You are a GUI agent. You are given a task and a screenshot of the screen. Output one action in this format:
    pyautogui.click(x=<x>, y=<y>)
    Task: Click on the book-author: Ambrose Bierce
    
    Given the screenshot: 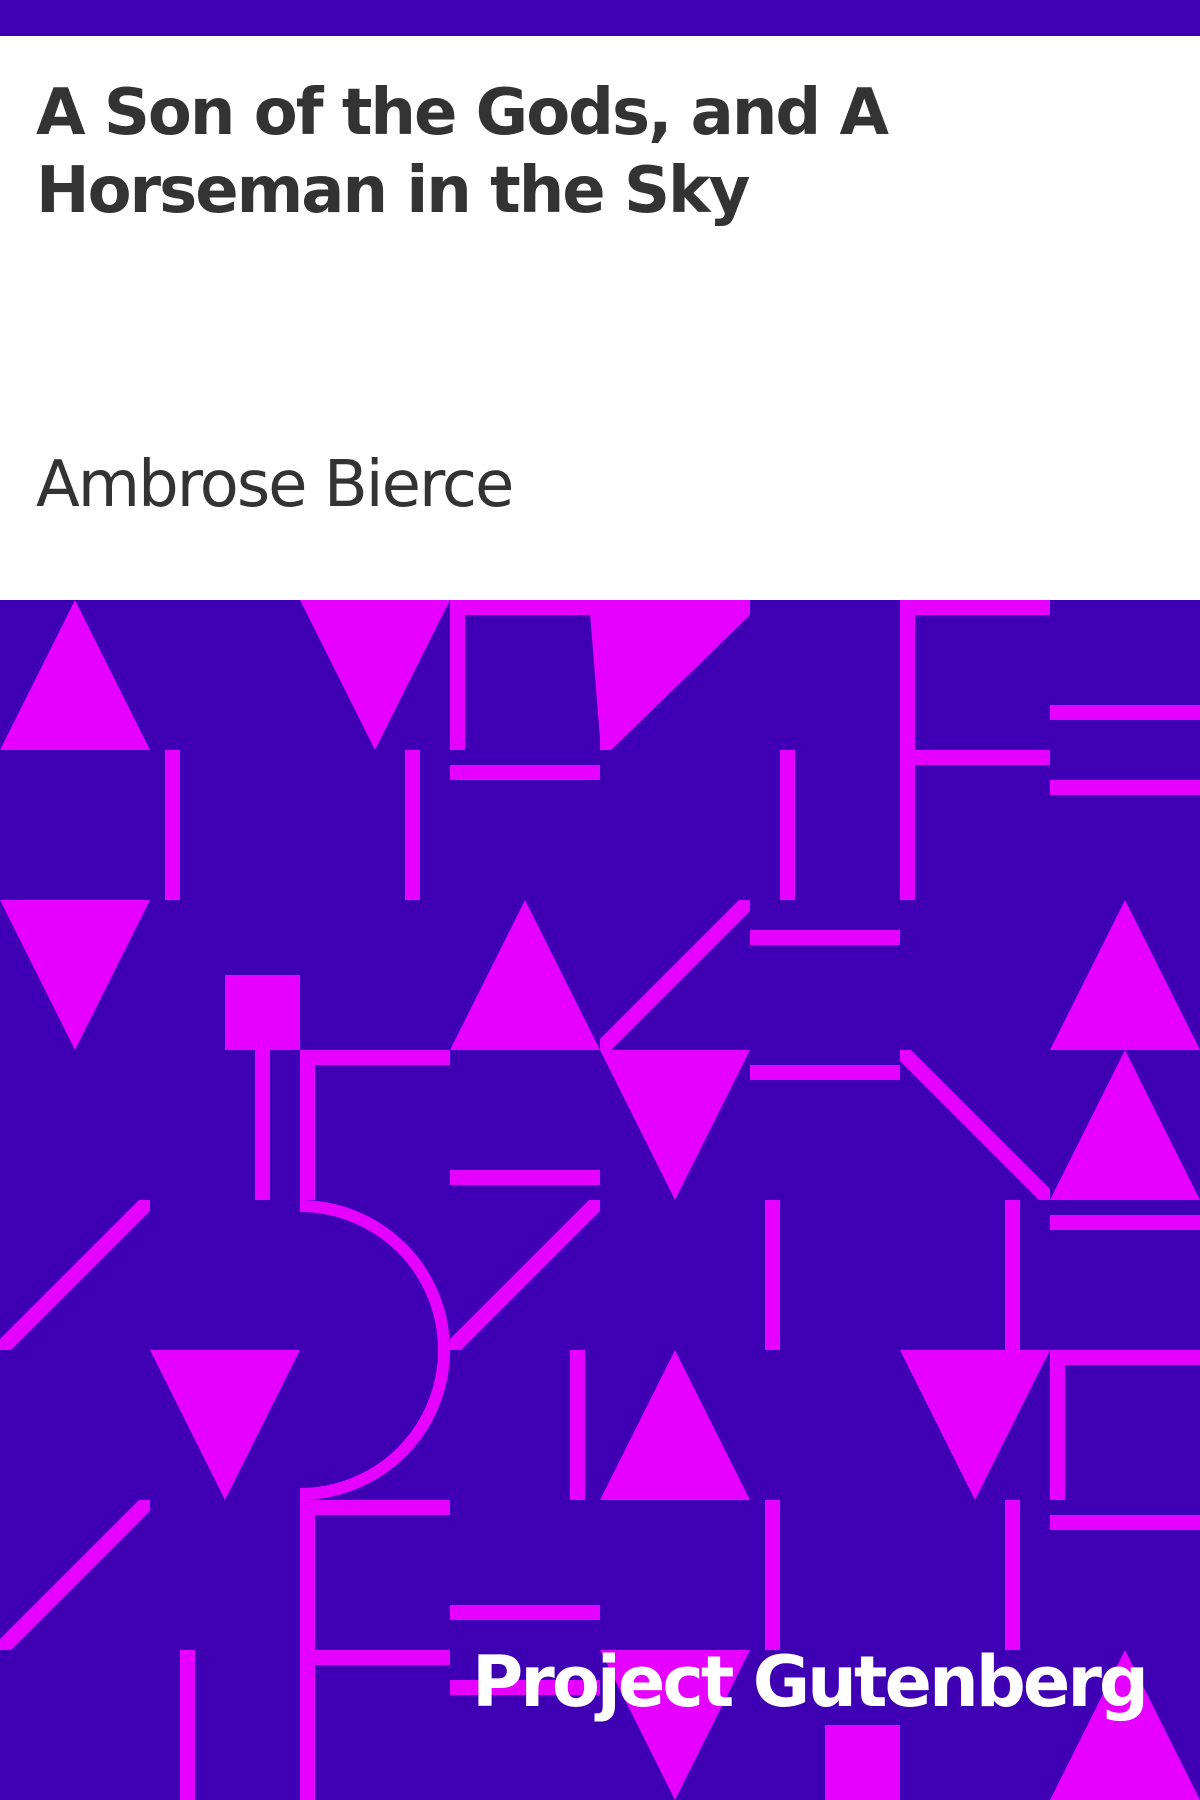 What is the action you would take?
    pyautogui.click(x=275, y=485)
    